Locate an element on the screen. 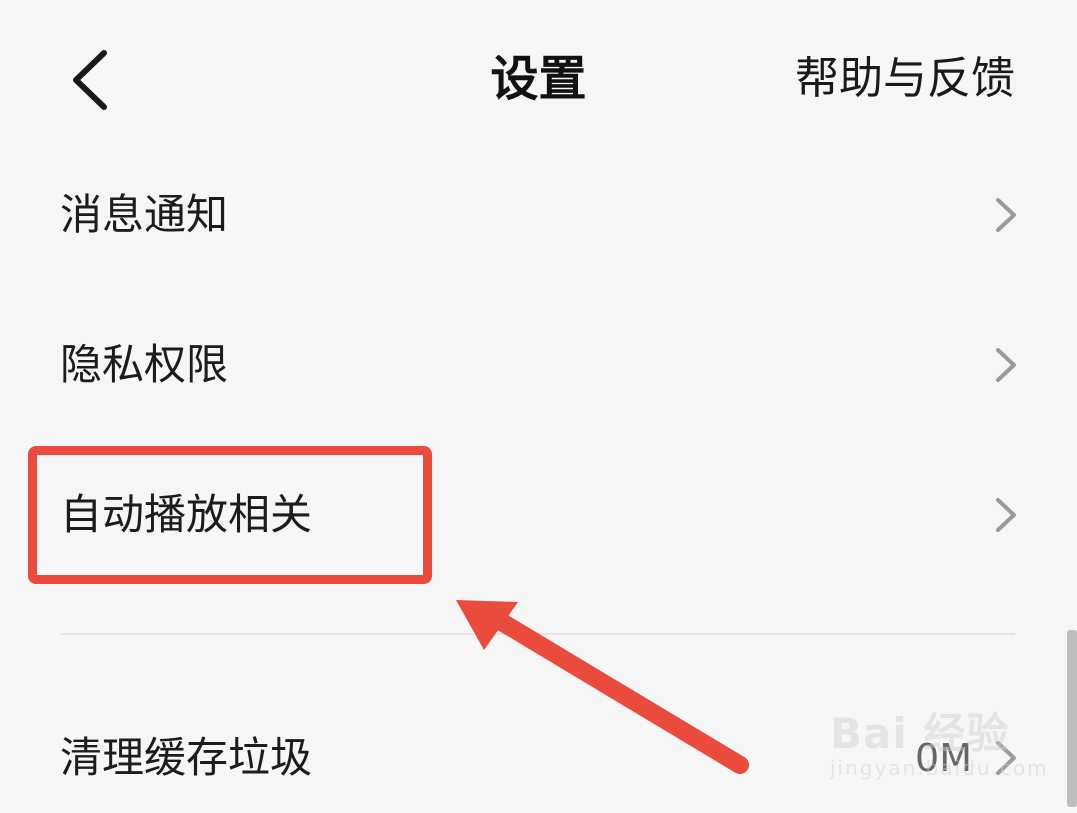  divider is located at coordinates (537, 634).